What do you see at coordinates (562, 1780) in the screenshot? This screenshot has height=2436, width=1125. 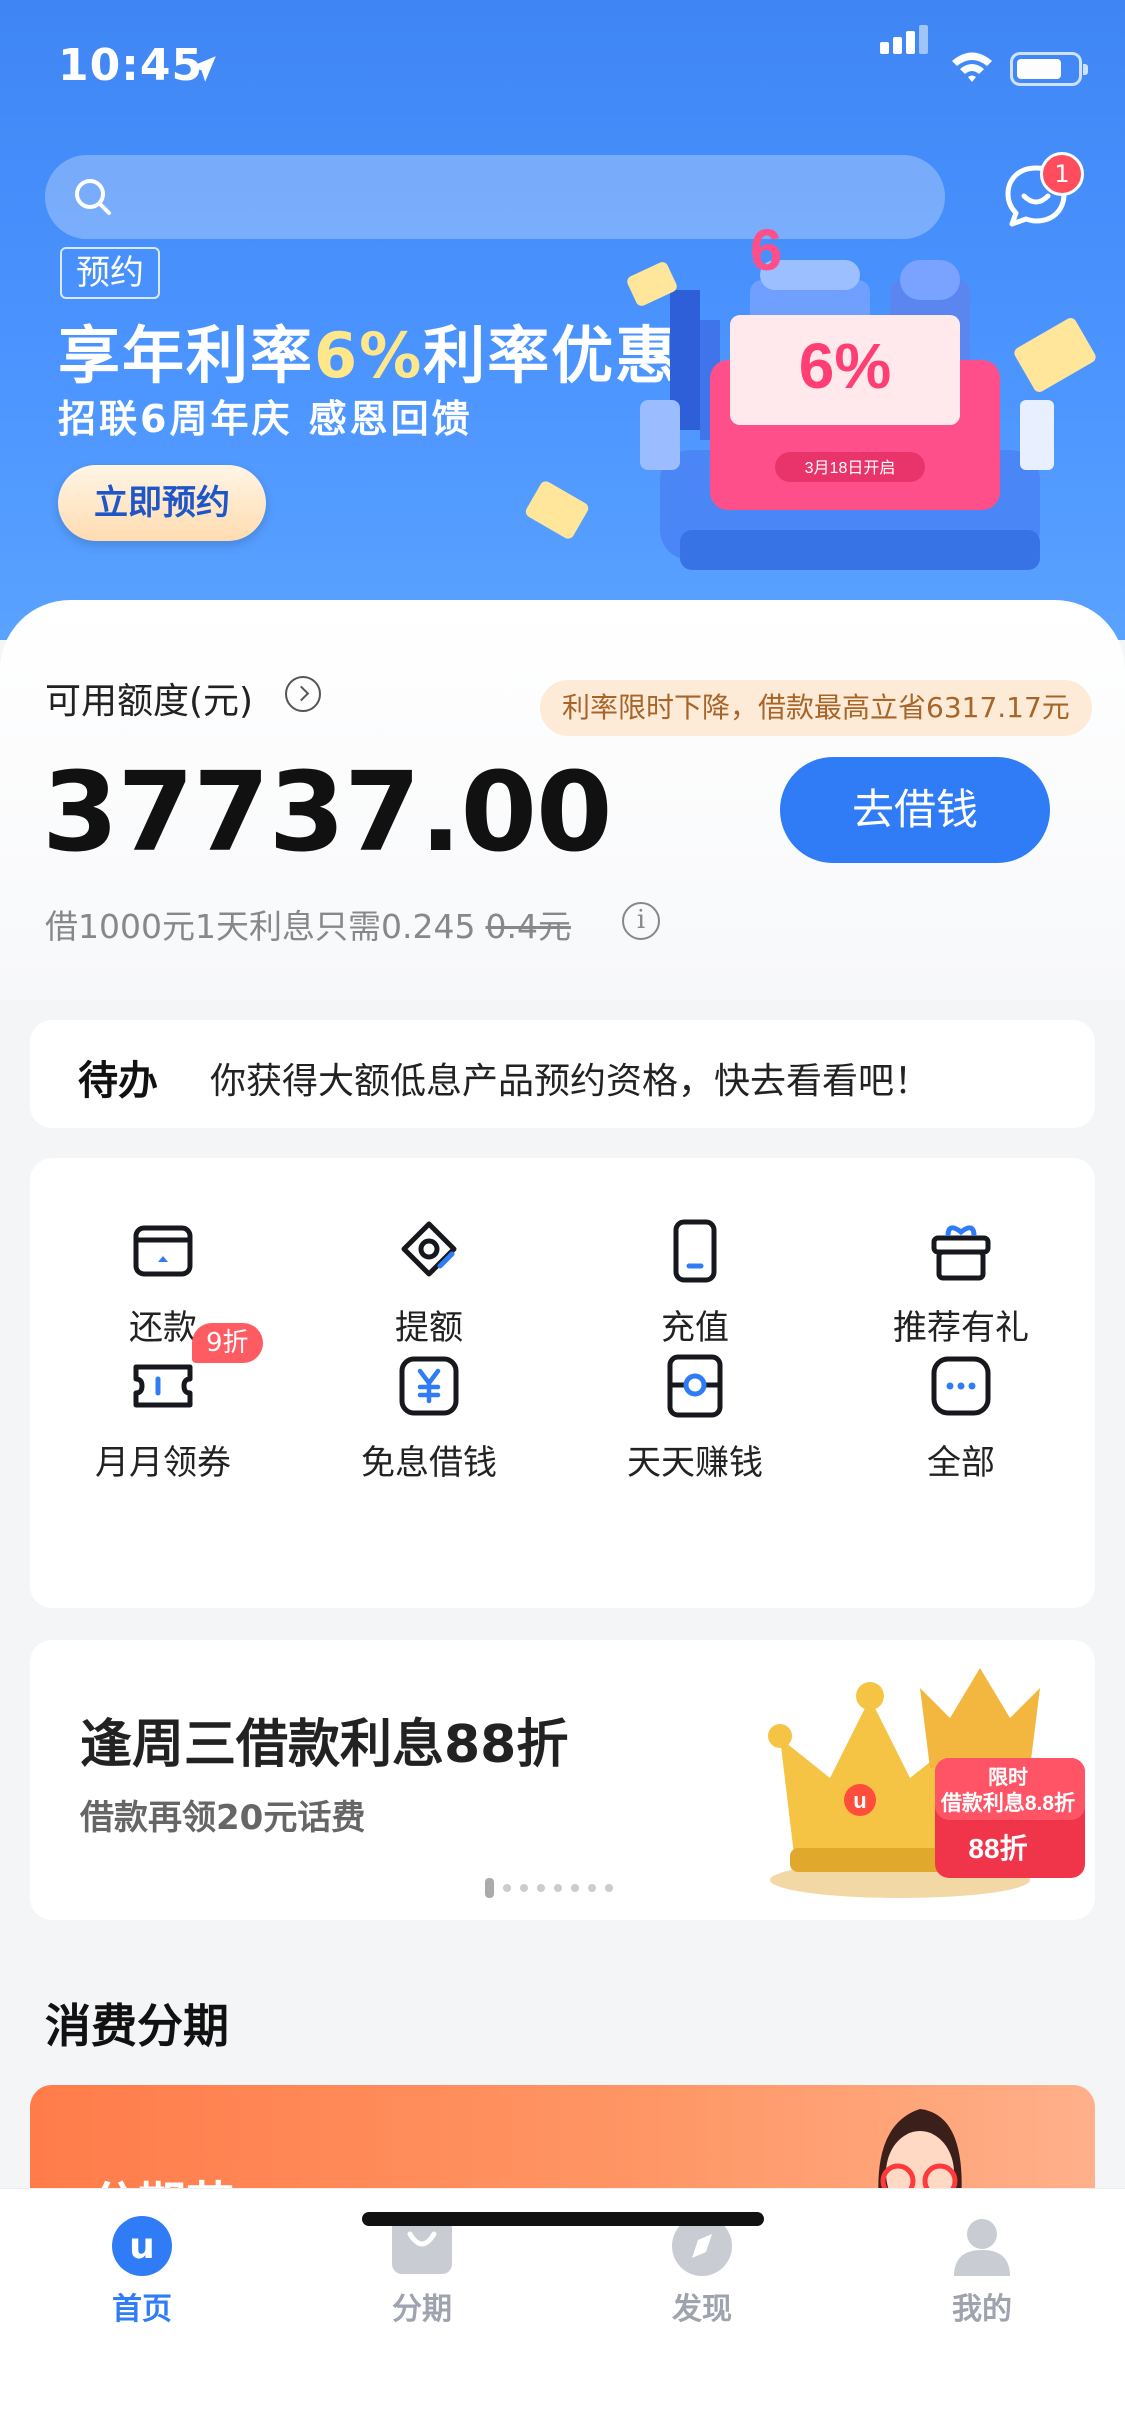 I see `promo-carousel: 逢周三借款利息88折 借款再领20元话费 u 限时 借款利息8.8折 88折` at bounding box center [562, 1780].